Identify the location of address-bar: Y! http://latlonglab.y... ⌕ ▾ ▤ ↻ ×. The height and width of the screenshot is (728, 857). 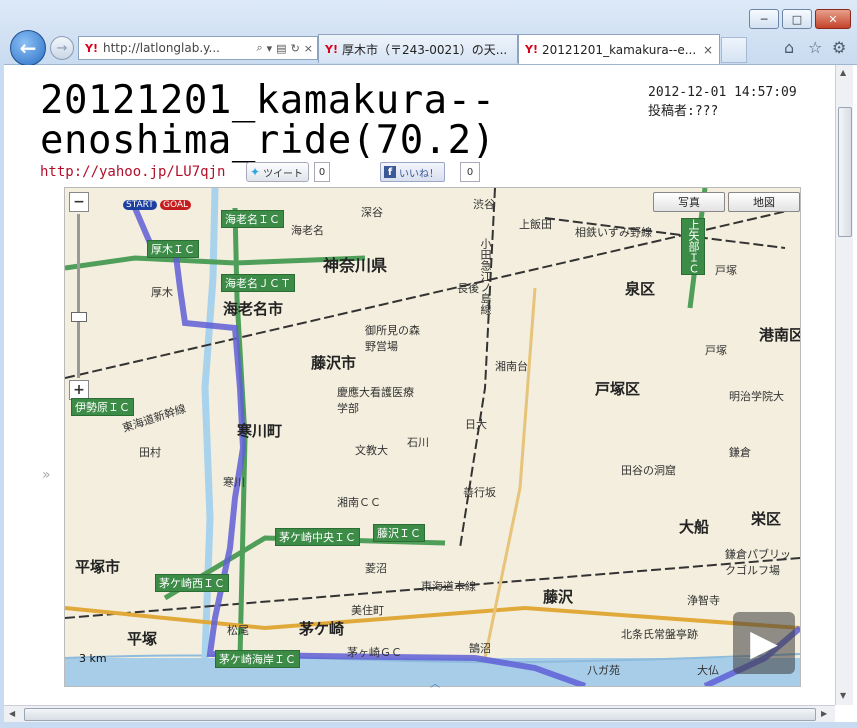
(198, 48).